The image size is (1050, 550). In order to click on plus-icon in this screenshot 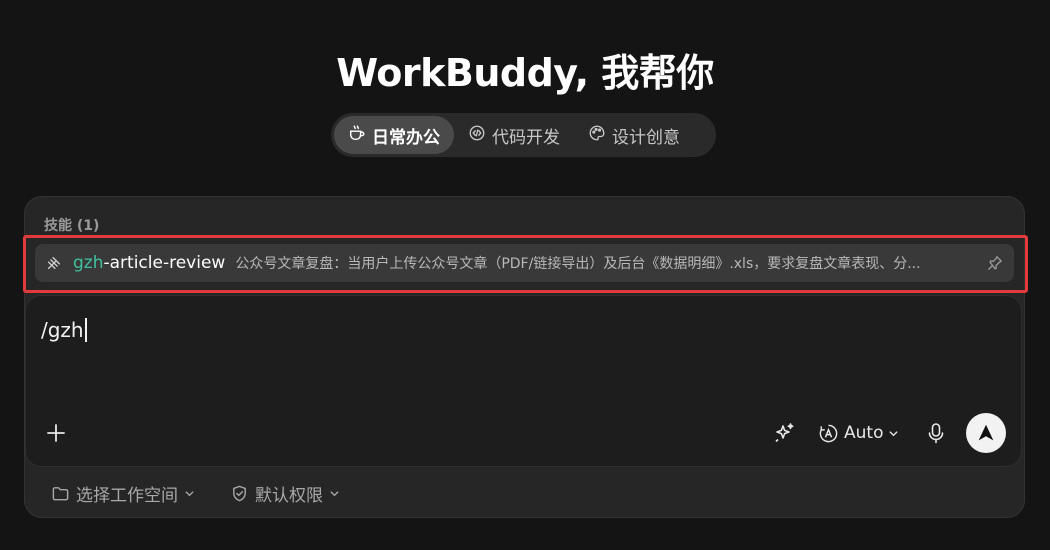, I will do `click(56, 433)`.